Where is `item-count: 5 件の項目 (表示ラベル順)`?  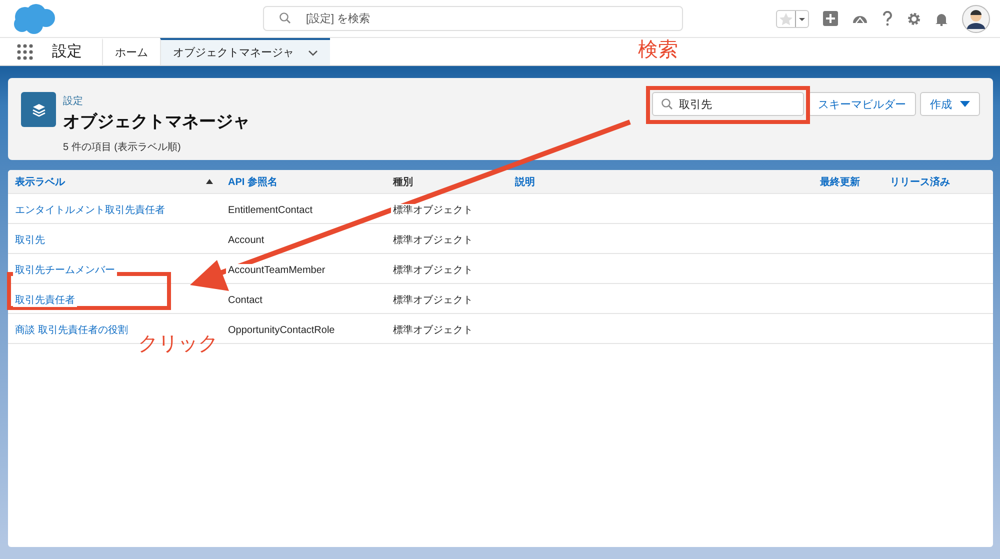 item-count: 5 件の項目 (表示ラベル順) is located at coordinates (122, 147).